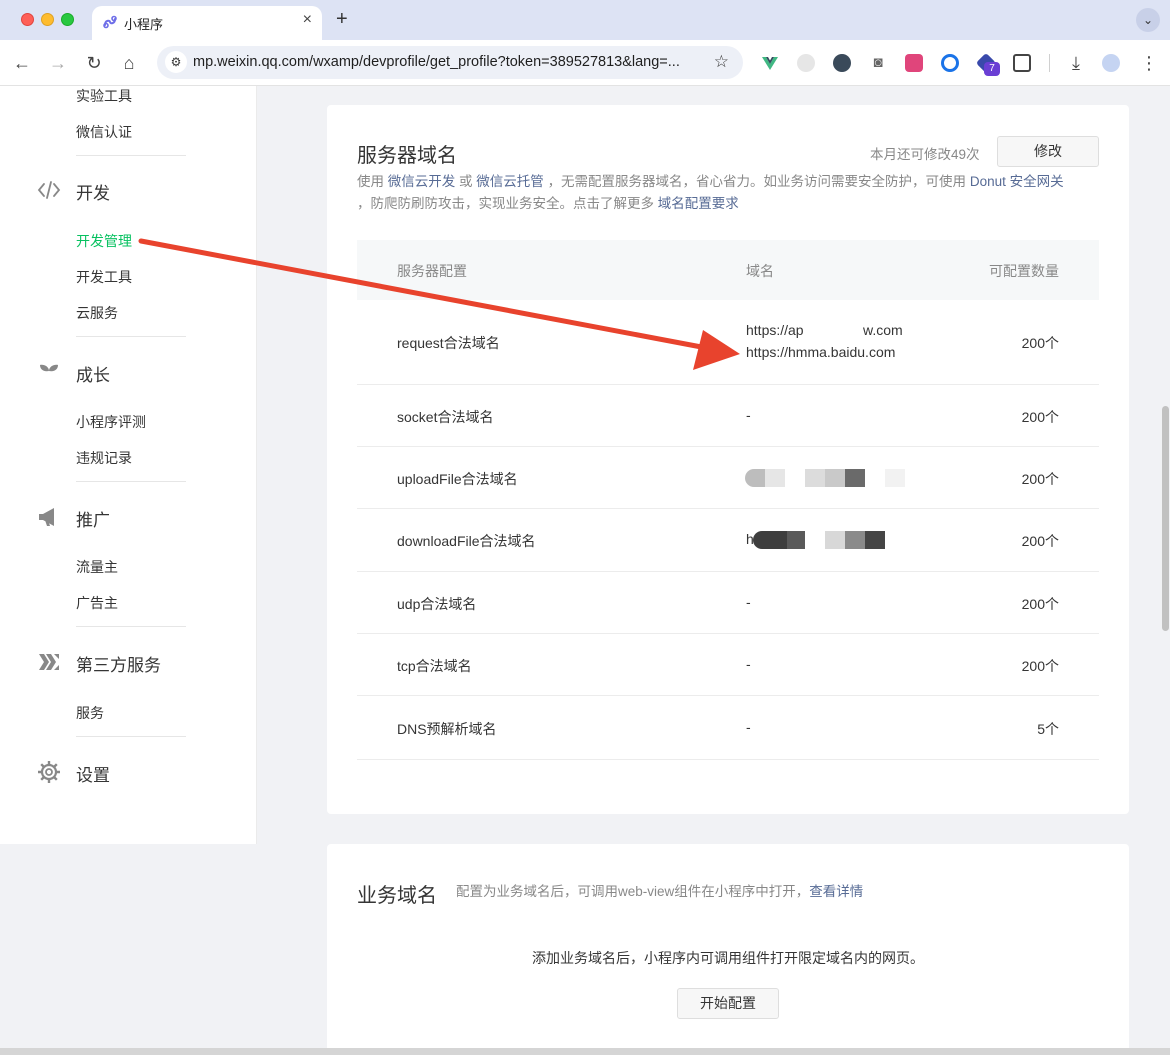 This screenshot has height=1055, width=1170. Describe the element at coordinates (97, 313) in the screenshot. I see `sidebar-item-cloud-service: 云服务` at that location.